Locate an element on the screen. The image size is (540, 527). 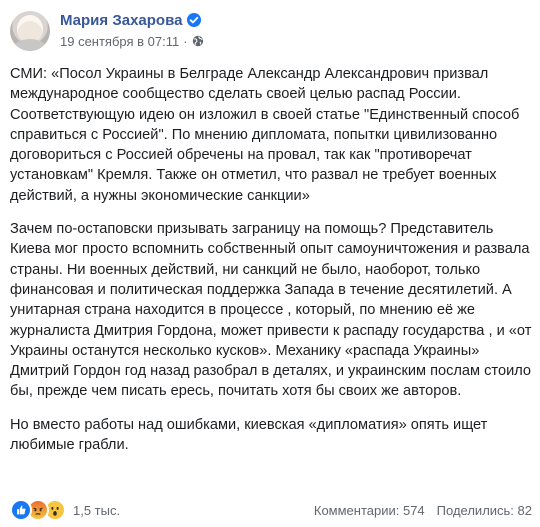
globe-icon is located at coordinates (198, 41).